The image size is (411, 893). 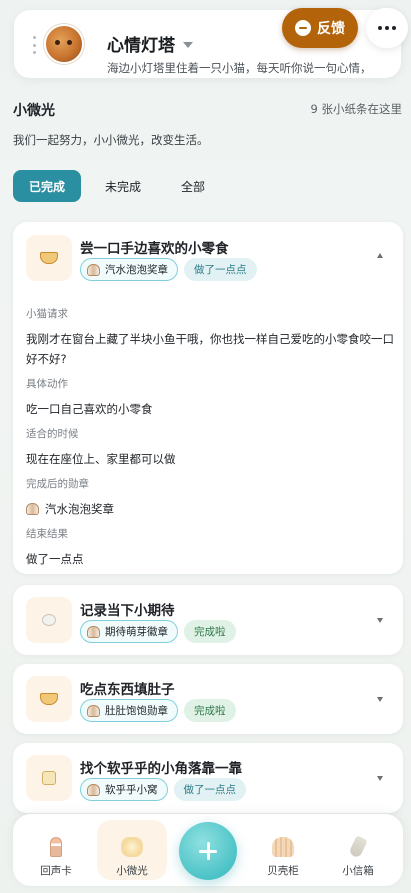 I want to click on light-icon, so click(x=132, y=847).